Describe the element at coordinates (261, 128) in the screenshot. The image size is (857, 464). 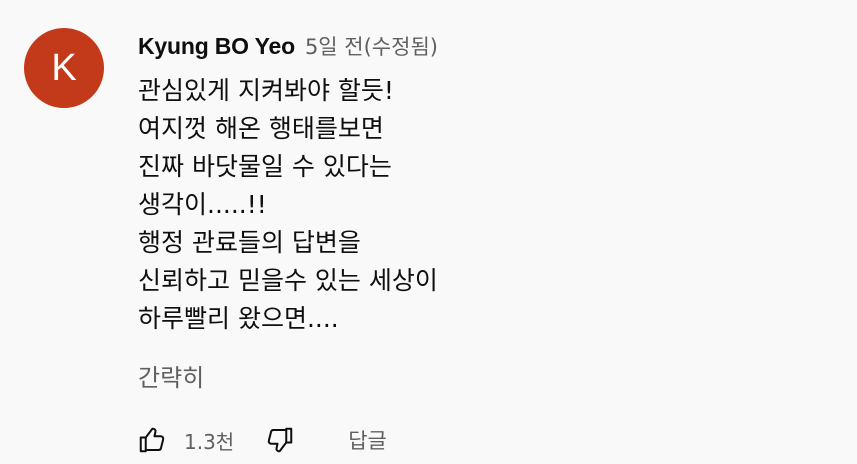
I see `comment-line: 여지껏 해온 행태를보면` at that location.